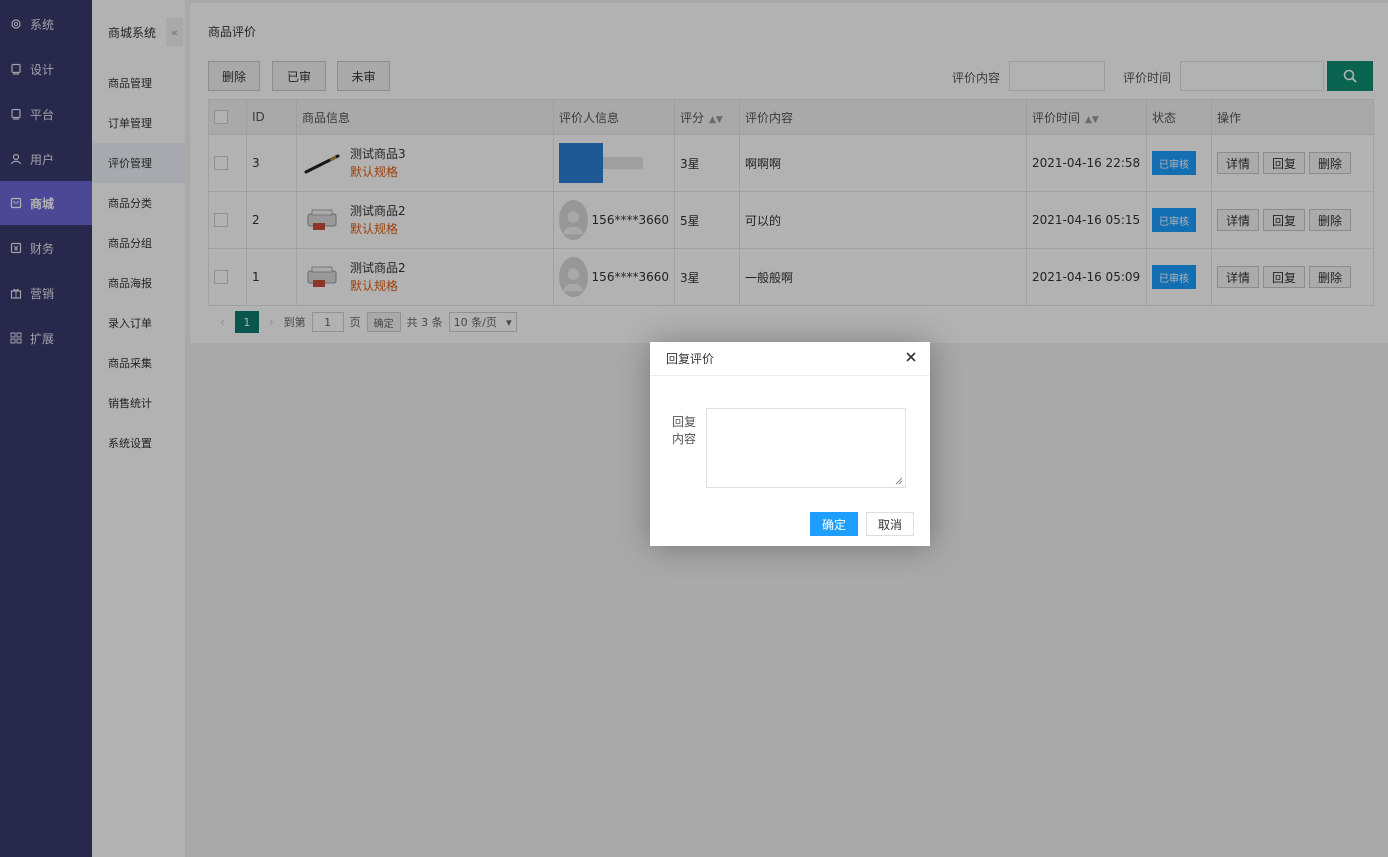 The image size is (1388, 857). I want to click on confirm-button: 确定, so click(834, 524).